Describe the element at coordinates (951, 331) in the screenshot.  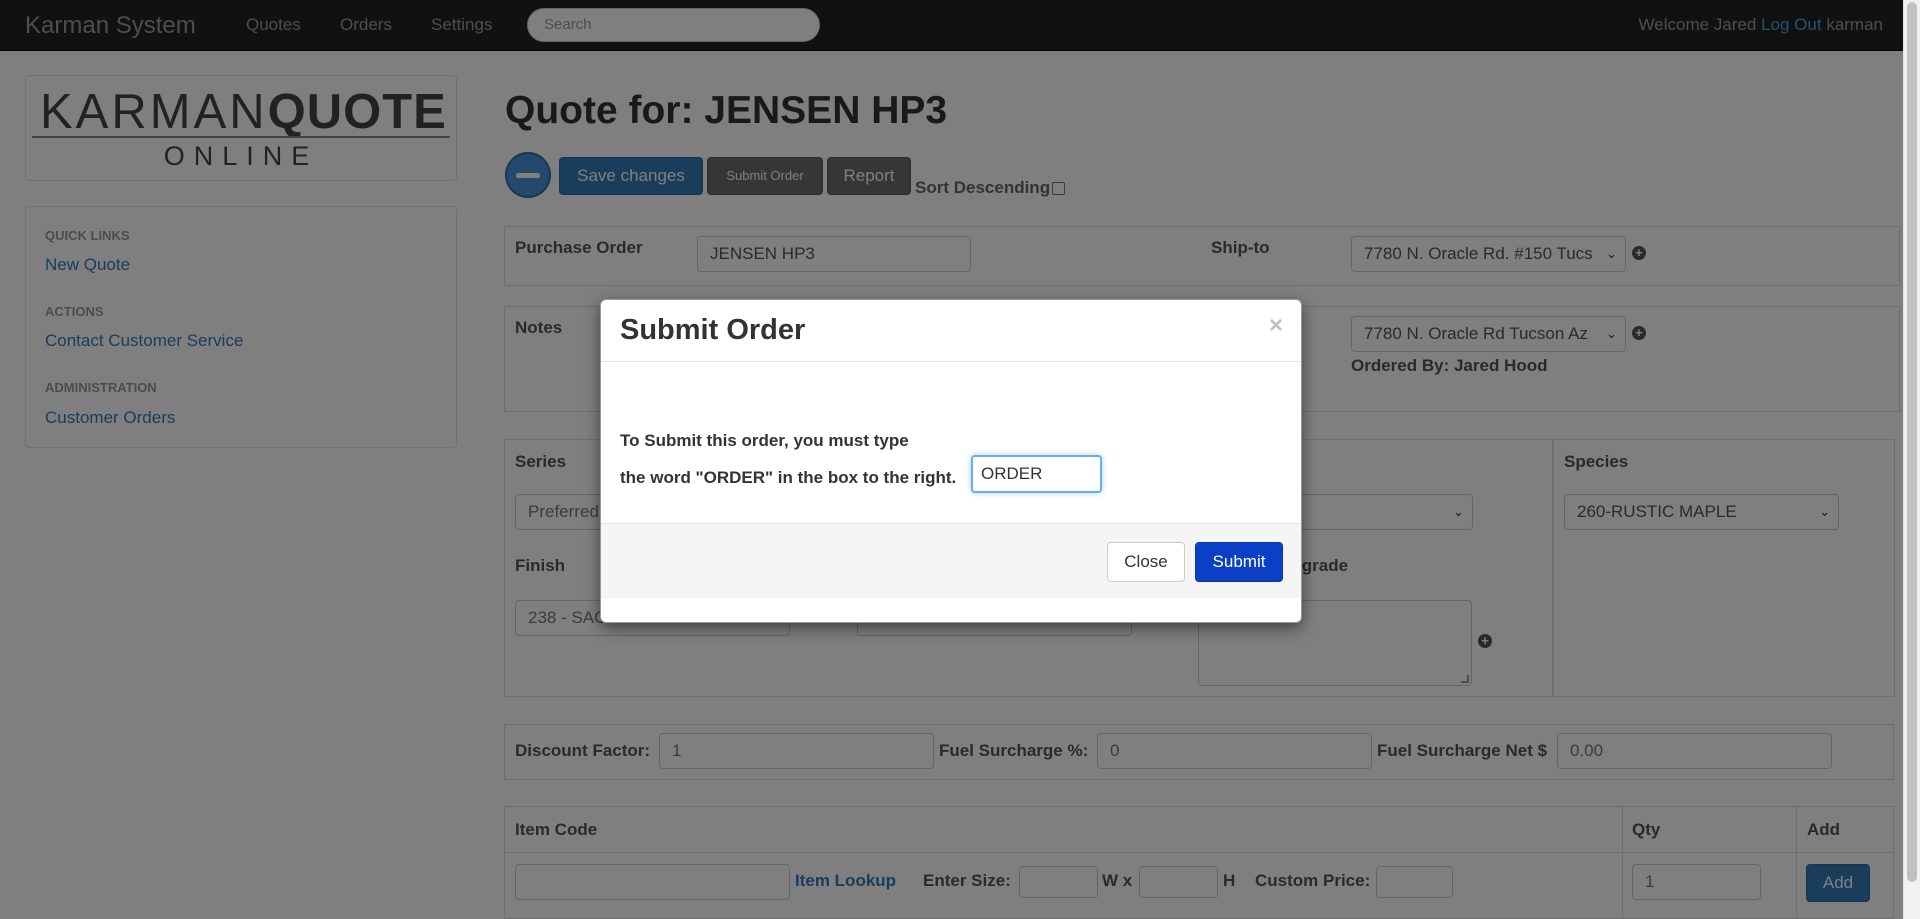
I see `modal-header: Submit Order ×` at that location.